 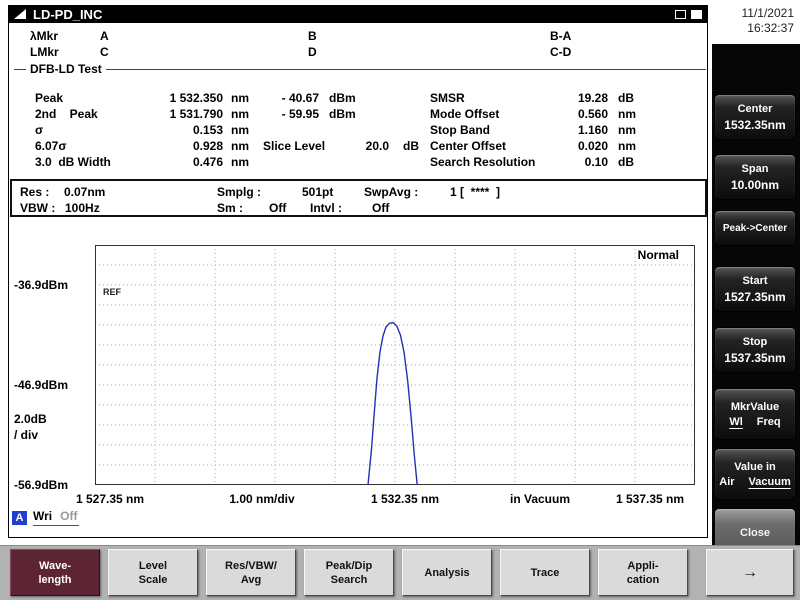 I want to click on softkey-peak-center: Peak->Center, so click(x=755, y=228).